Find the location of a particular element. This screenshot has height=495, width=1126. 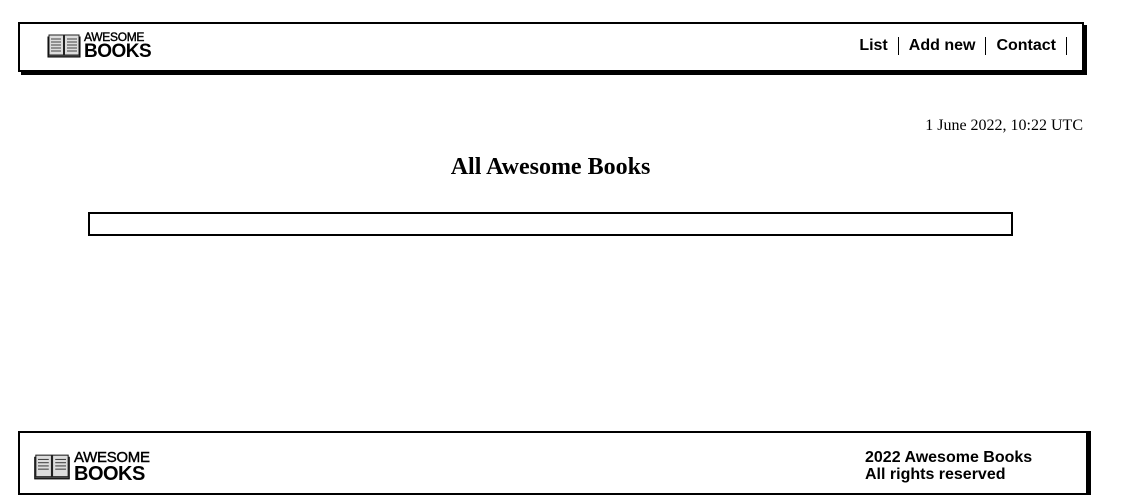

footer-logo-line2: BOOKS is located at coordinates (109, 474).